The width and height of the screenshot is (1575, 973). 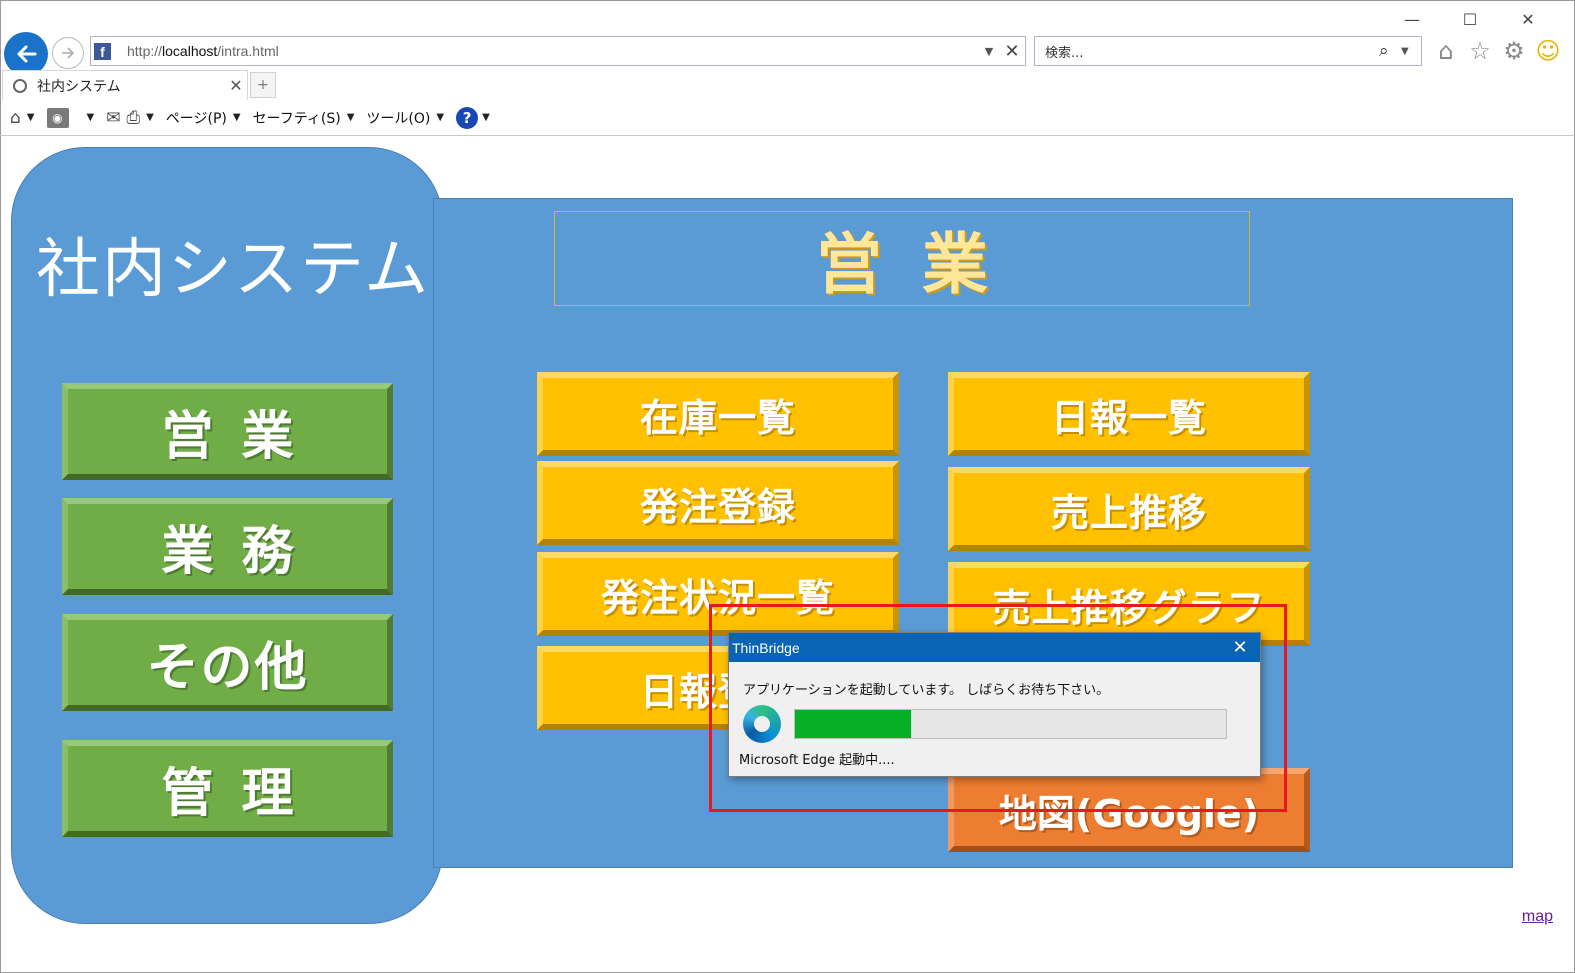 I want to click on help-dropdown-icon: ▼, so click(x=486, y=117).